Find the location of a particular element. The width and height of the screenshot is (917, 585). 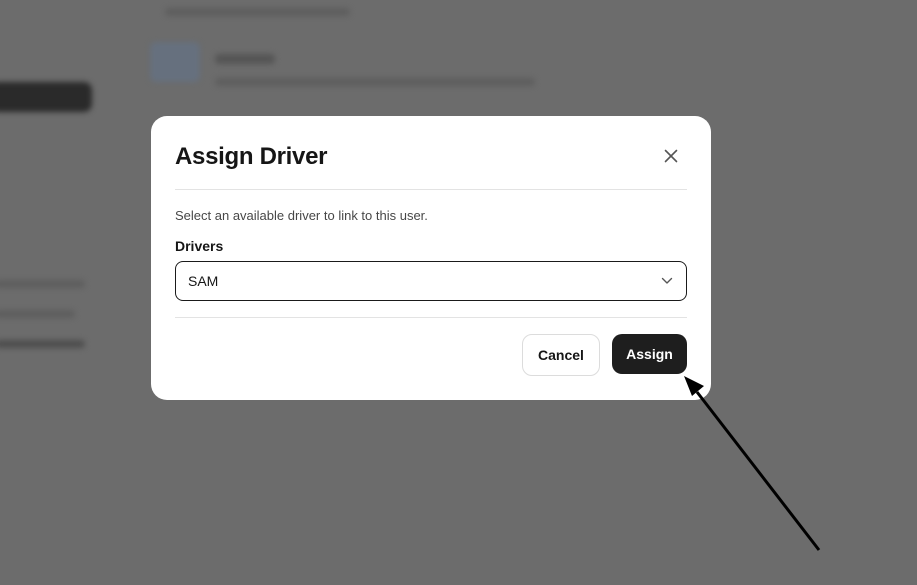

dialog-title: Assign Driver is located at coordinates (251, 156).